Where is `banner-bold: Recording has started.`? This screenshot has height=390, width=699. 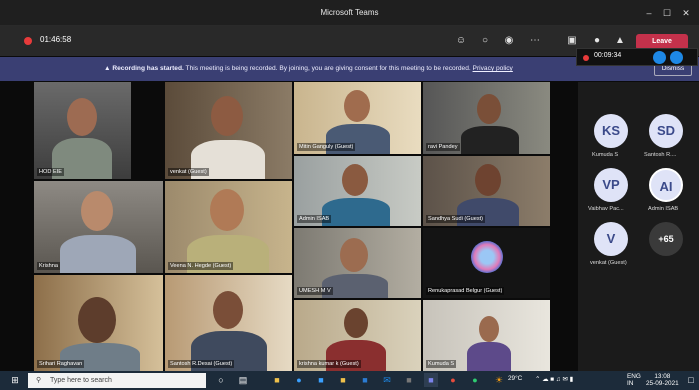 banner-bold: Recording has started. is located at coordinates (148, 68).